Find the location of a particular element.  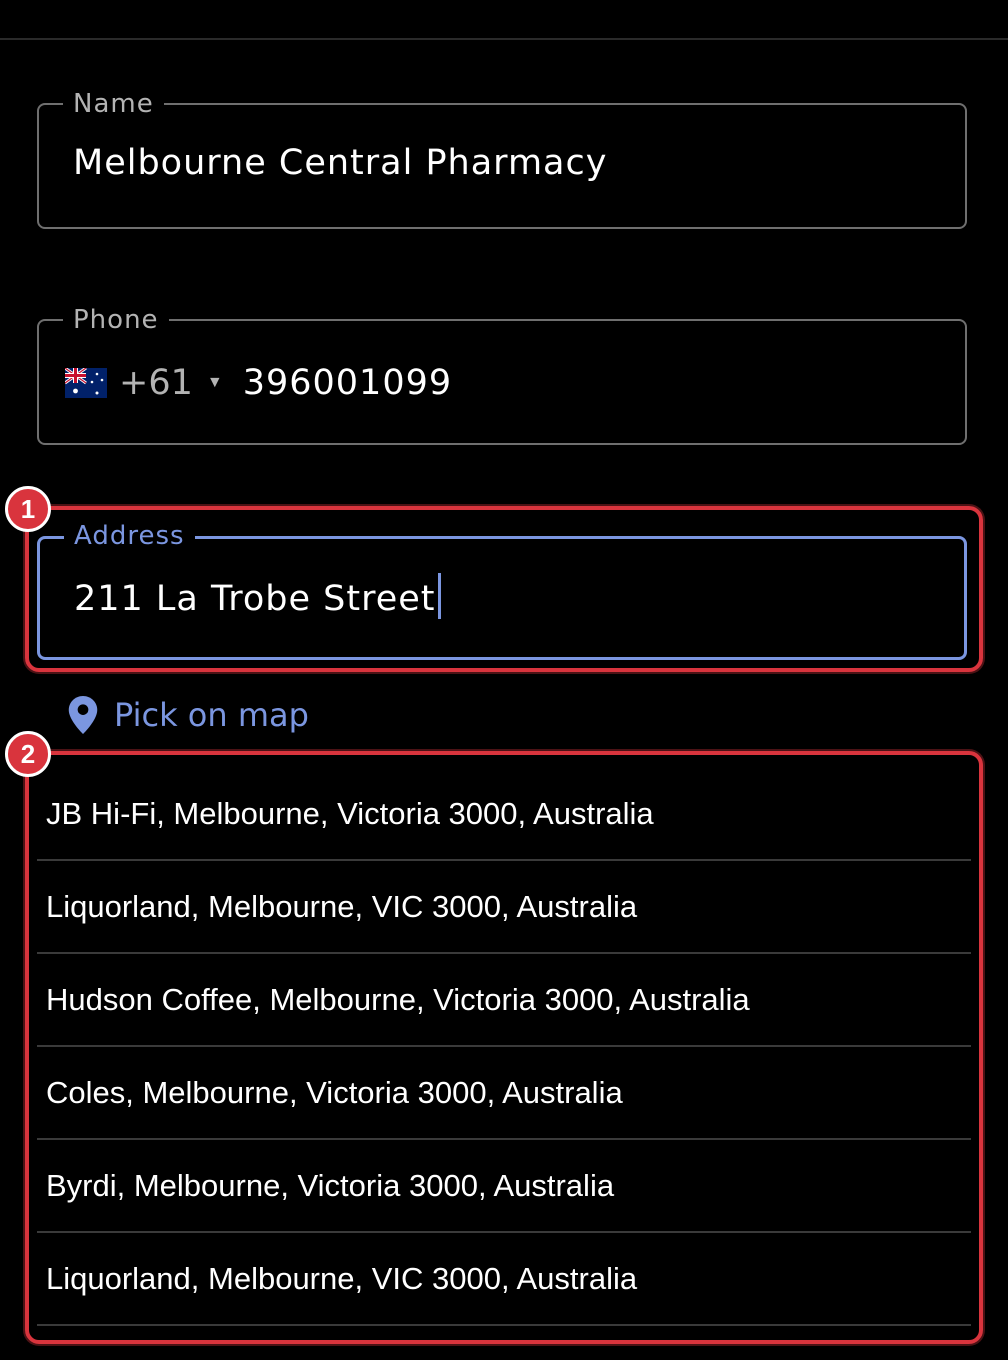

name-label: Name is located at coordinates (113, 104).